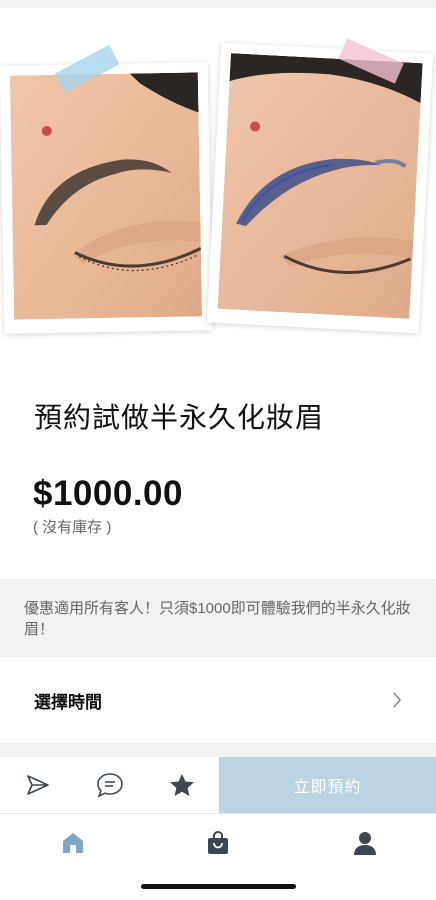 The height and width of the screenshot is (900, 436). What do you see at coordinates (38, 785) in the screenshot?
I see `send-icon` at bounding box center [38, 785].